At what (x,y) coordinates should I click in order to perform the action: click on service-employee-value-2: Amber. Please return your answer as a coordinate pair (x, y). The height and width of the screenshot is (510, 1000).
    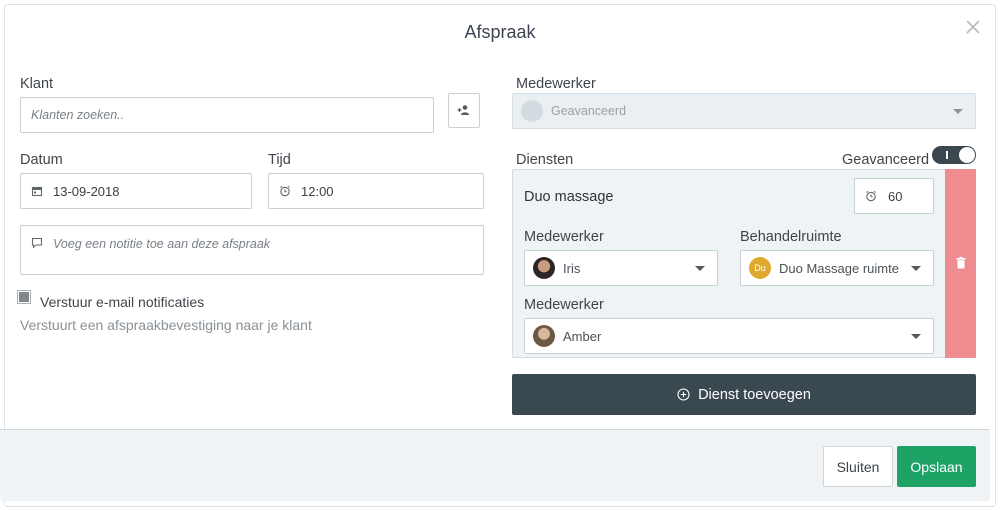
    Looking at the image, I should click on (582, 336).